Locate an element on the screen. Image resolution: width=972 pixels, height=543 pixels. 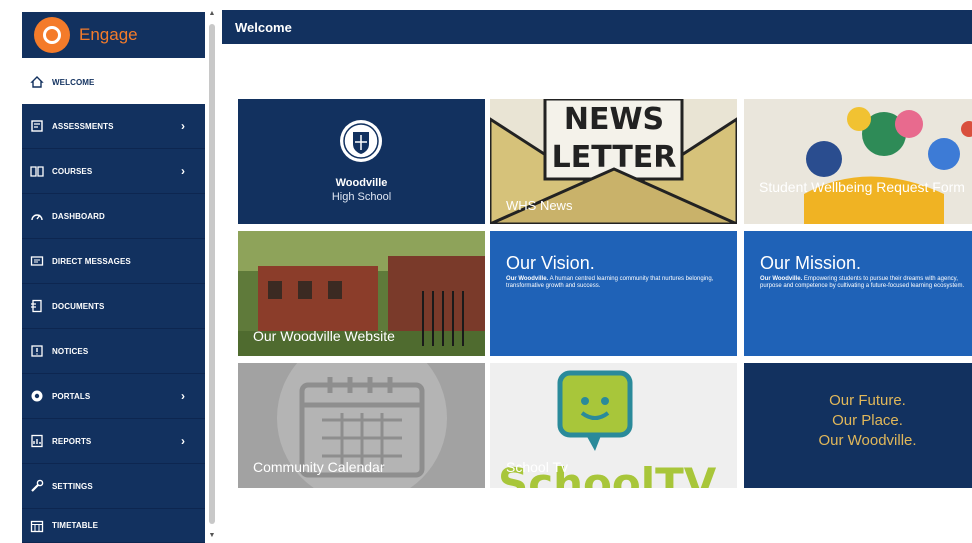
sidebar-item-courses: COURSES › is located at coordinates (113, 171).